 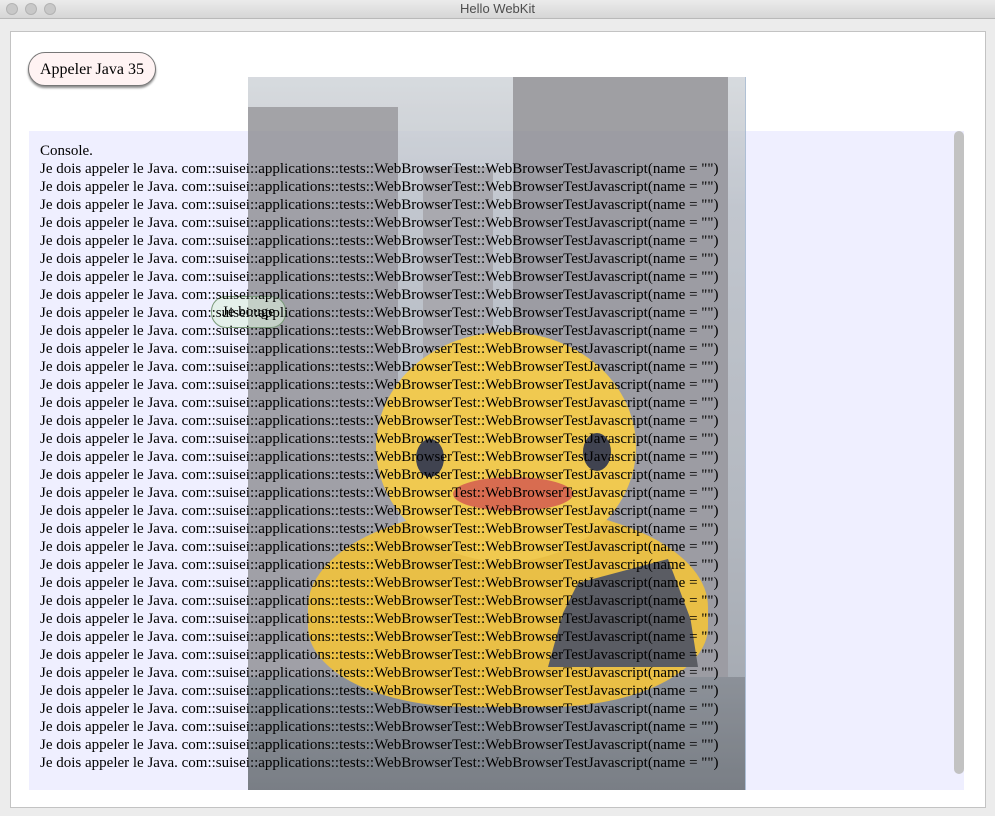 I want to click on window-title: Hello WebKit, so click(x=497, y=8).